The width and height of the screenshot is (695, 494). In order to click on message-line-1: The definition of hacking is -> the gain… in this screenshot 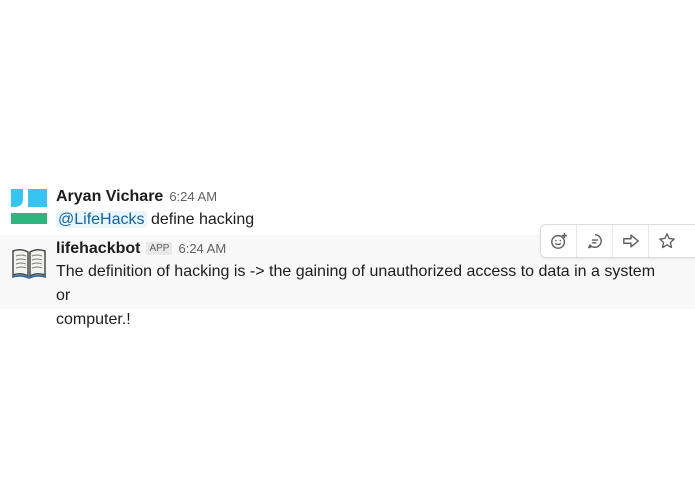, I will do `click(356, 283)`.